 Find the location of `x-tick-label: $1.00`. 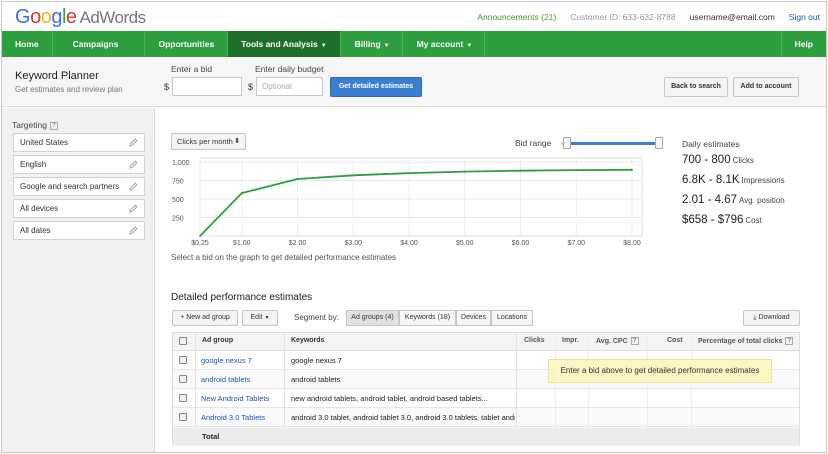

x-tick-label: $1.00 is located at coordinates (242, 243).